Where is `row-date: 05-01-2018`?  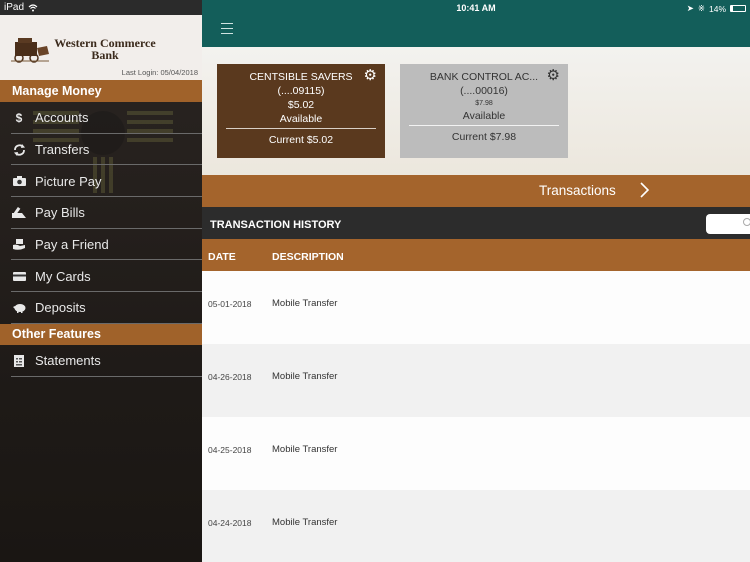 row-date: 05-01-2018 is located at coordinates (230, 304).